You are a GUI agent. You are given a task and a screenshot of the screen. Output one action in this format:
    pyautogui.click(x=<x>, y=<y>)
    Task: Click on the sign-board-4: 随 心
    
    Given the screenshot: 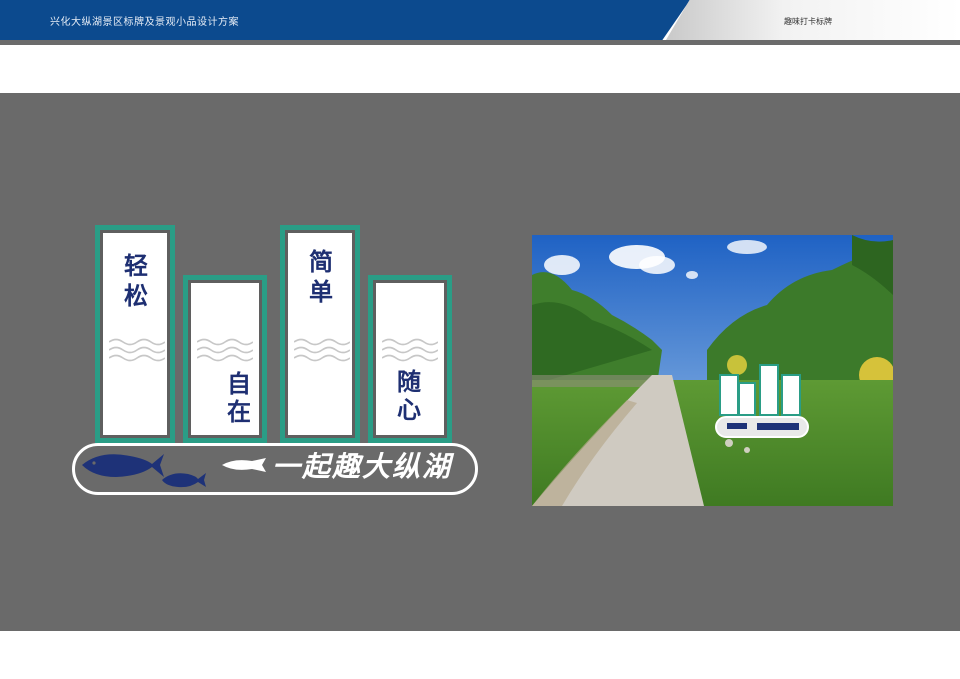 What is the action you would take?
    pyautogui.click(x=410, y=359)
    